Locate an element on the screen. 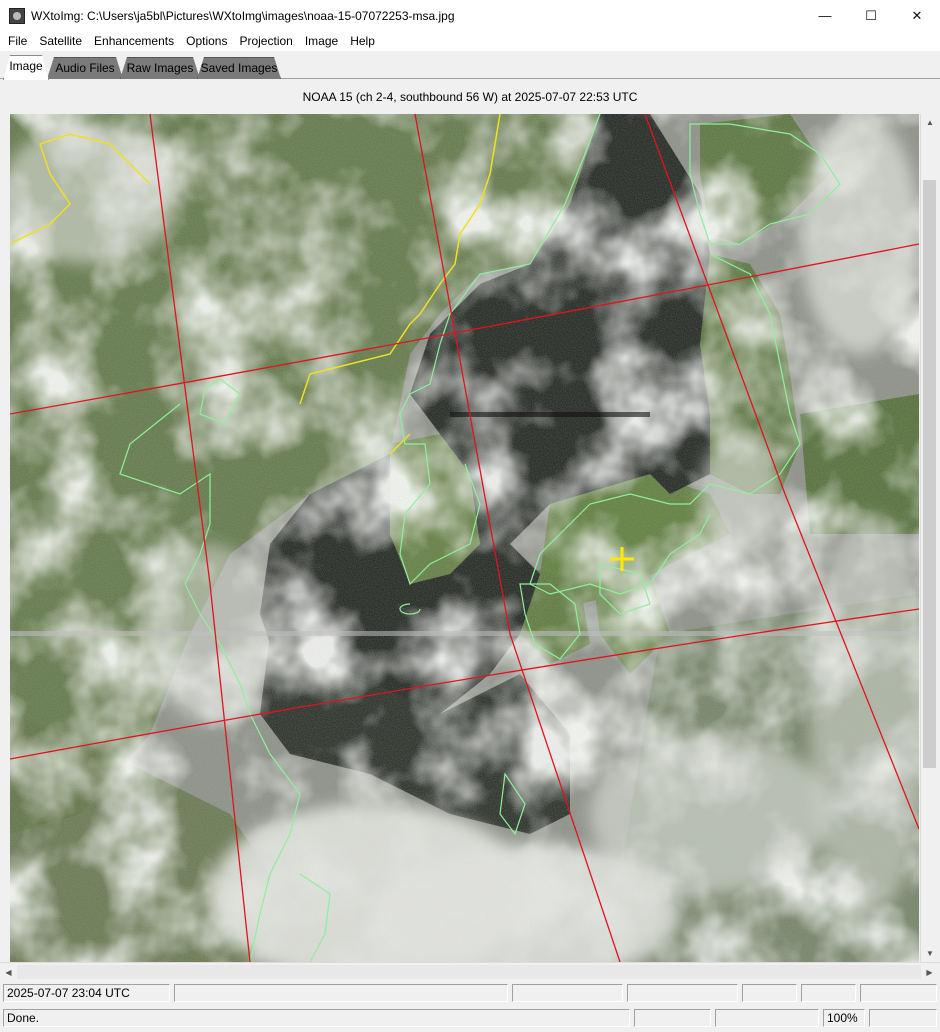  scroll-down-arrow-icon: ▼ is located at coordinates (930, 953).